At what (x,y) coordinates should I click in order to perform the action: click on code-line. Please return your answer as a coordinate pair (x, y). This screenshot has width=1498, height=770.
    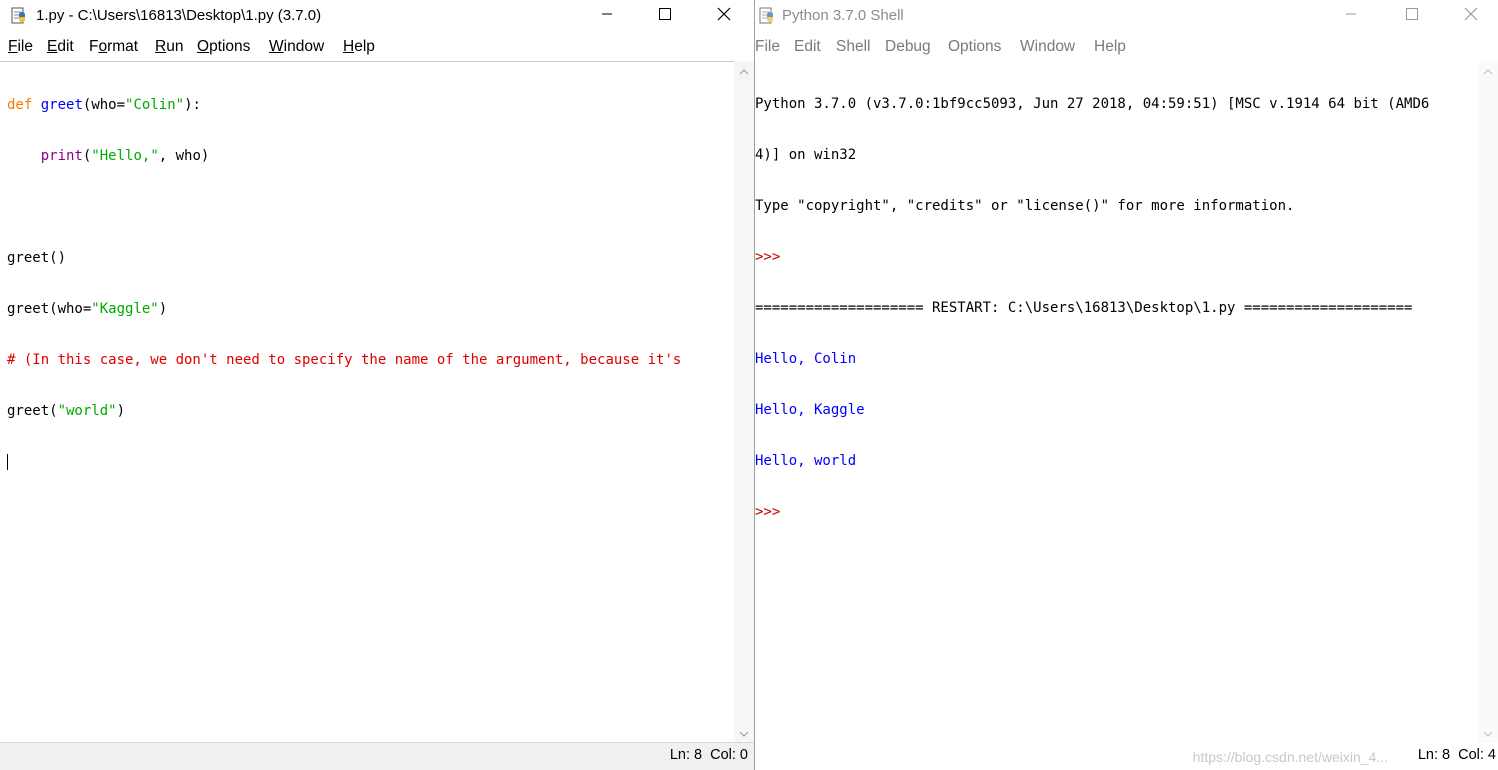
    Looking at the image, I should click on (344, 462).